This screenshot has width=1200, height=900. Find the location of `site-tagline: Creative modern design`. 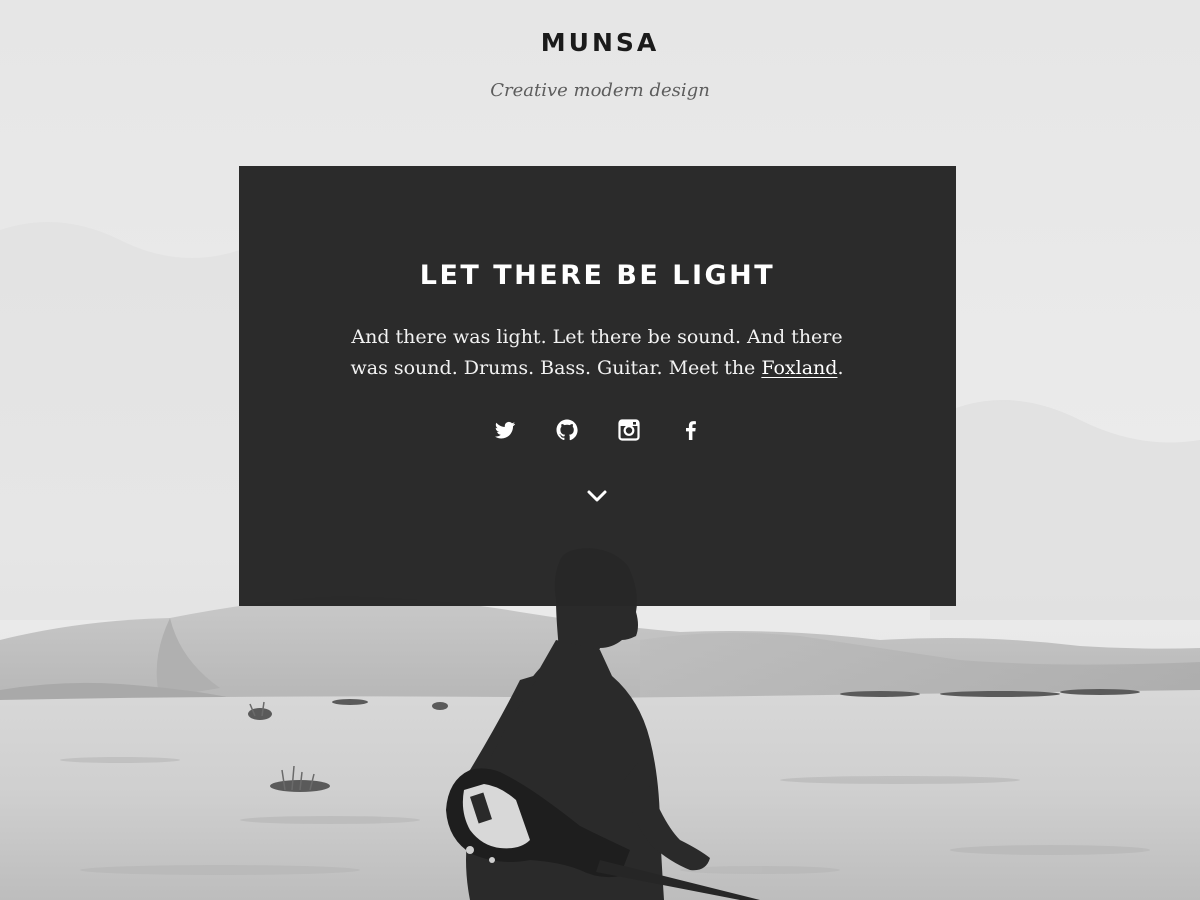

site-tagline: Creative modern design is located at coordinates (600, 90).